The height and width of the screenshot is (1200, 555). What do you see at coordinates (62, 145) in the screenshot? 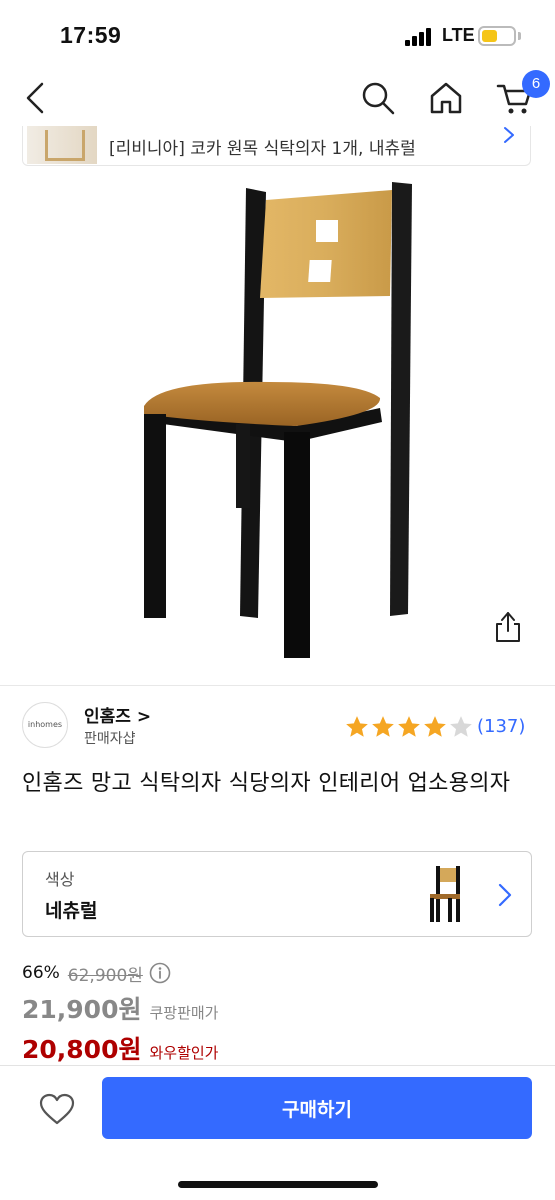
I see `banner-thumbnail` at bounding box center [62, 145].